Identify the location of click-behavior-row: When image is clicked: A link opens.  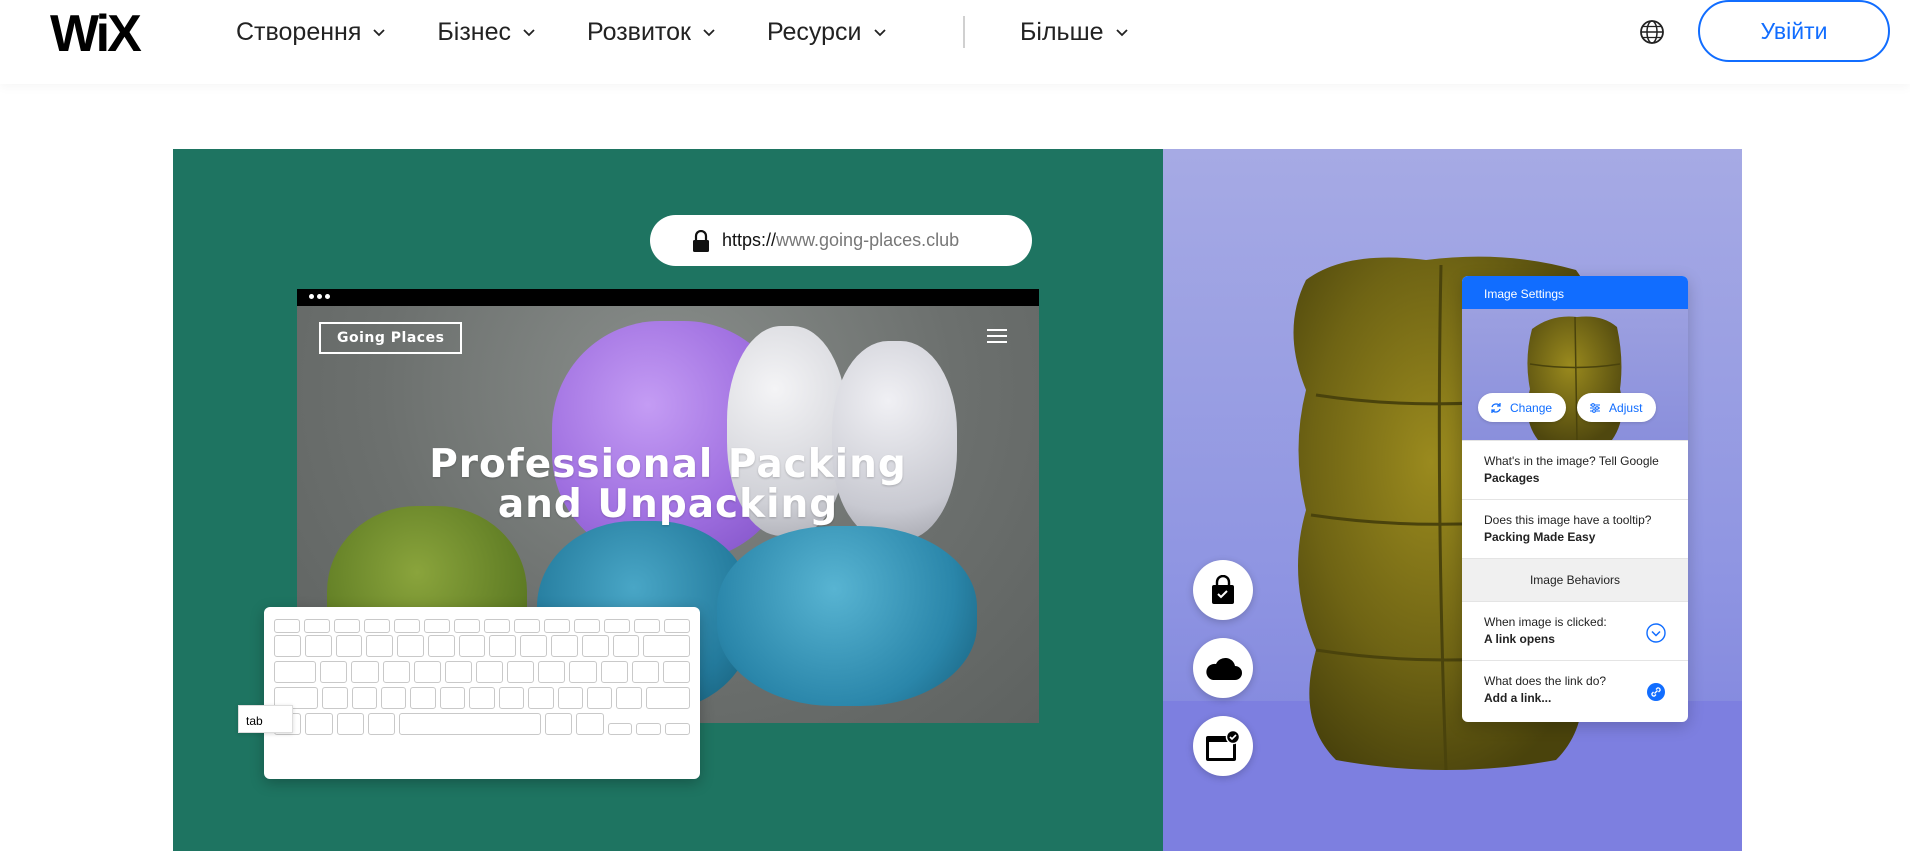
(1575, 630).